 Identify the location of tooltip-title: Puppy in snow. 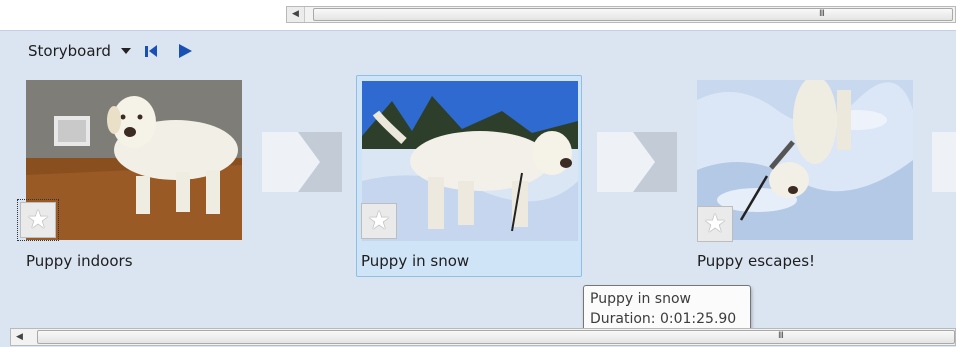
(640, 299).